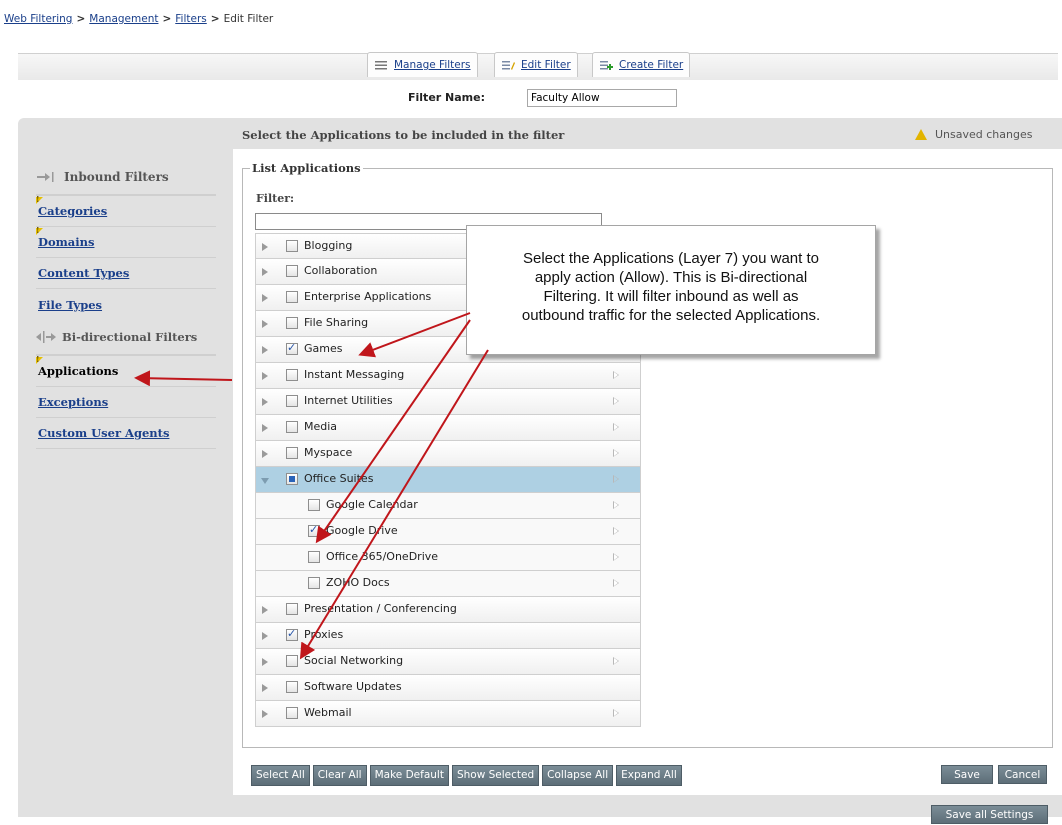  What do you see at coordinates (989, 814) in the screenshot?
I see `save-all-settings-button: Save all Settings` at bounding box center [989, 814].